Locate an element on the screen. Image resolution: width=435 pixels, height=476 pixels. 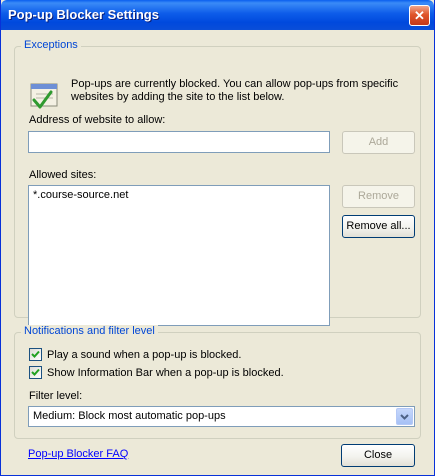
chevron-down-icon is located at coordinates (404, 417).